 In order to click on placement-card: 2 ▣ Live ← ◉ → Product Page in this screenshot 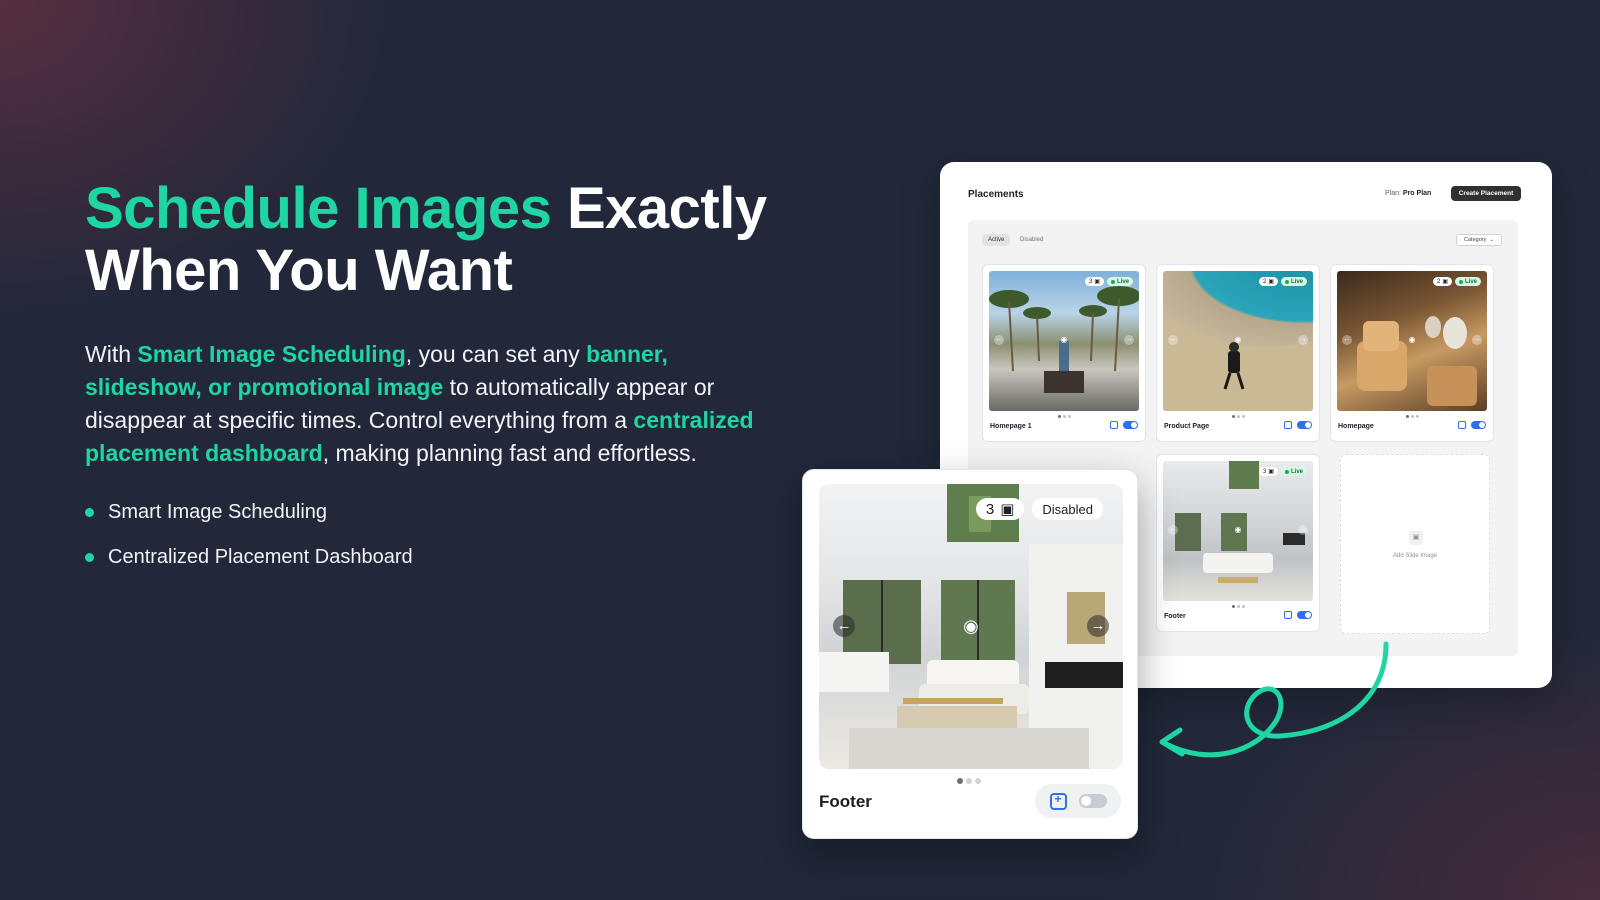, I will do `click(1238, 353)`.